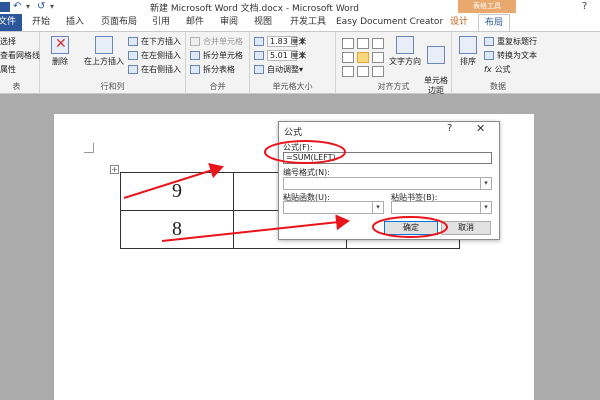 The image size is (600, 400). I want to click on tab-file: 文件, so click(11, 22).